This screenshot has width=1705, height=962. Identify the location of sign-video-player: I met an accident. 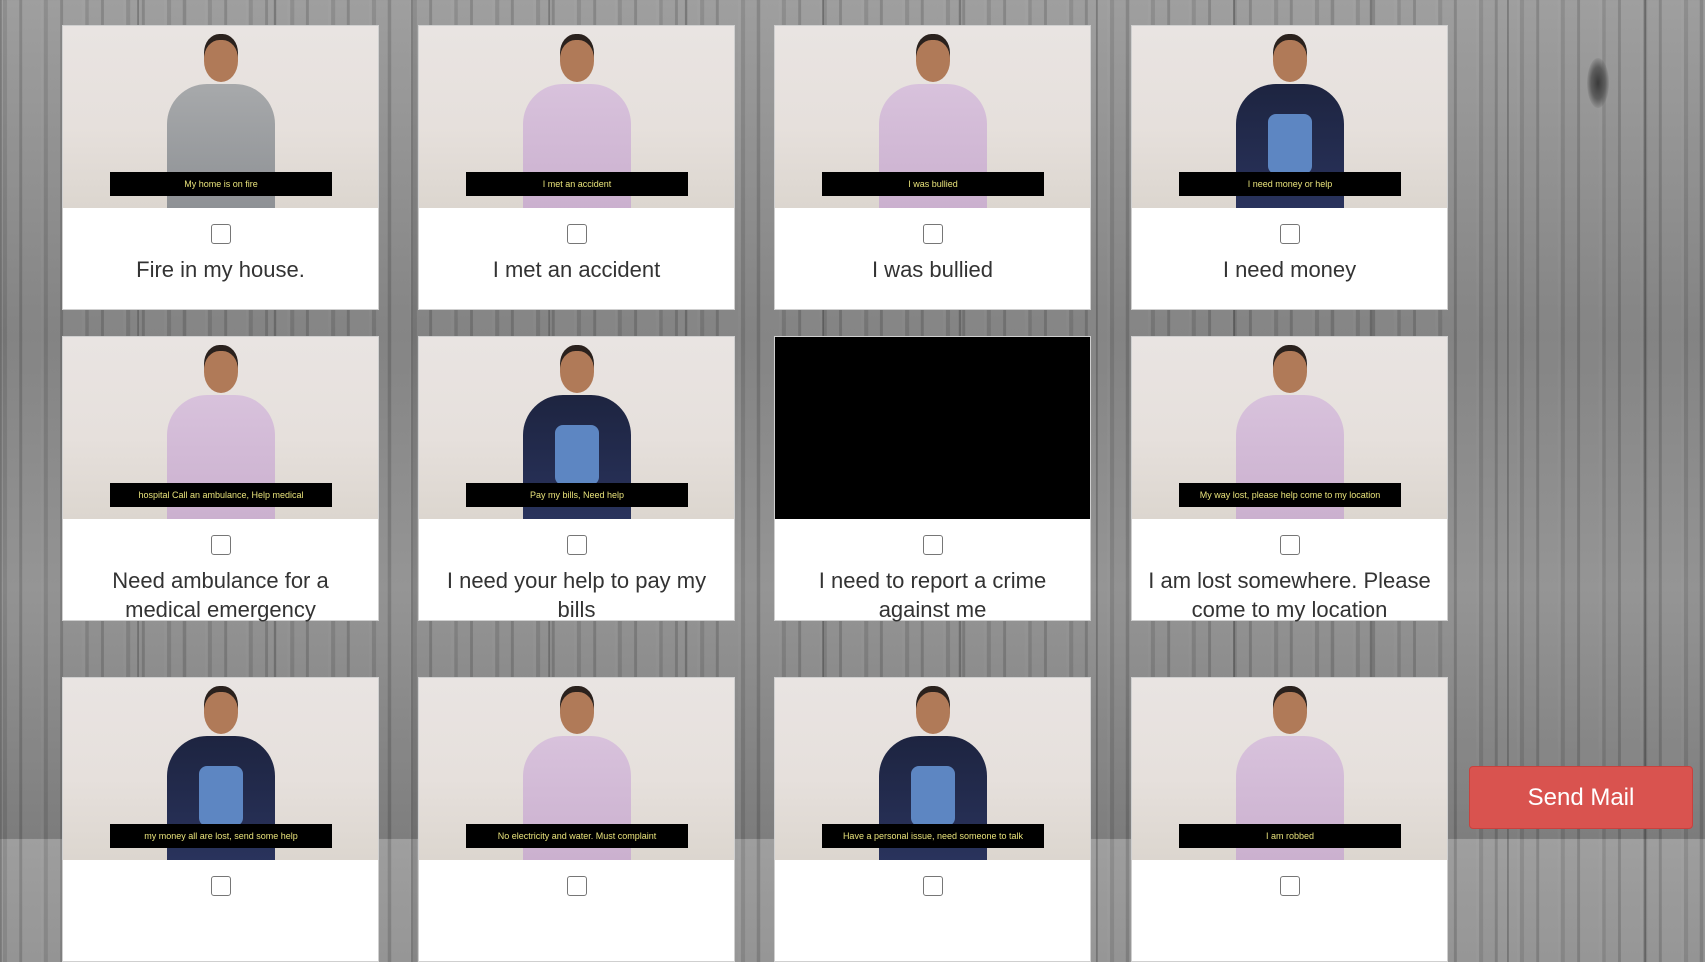
(576, 117).